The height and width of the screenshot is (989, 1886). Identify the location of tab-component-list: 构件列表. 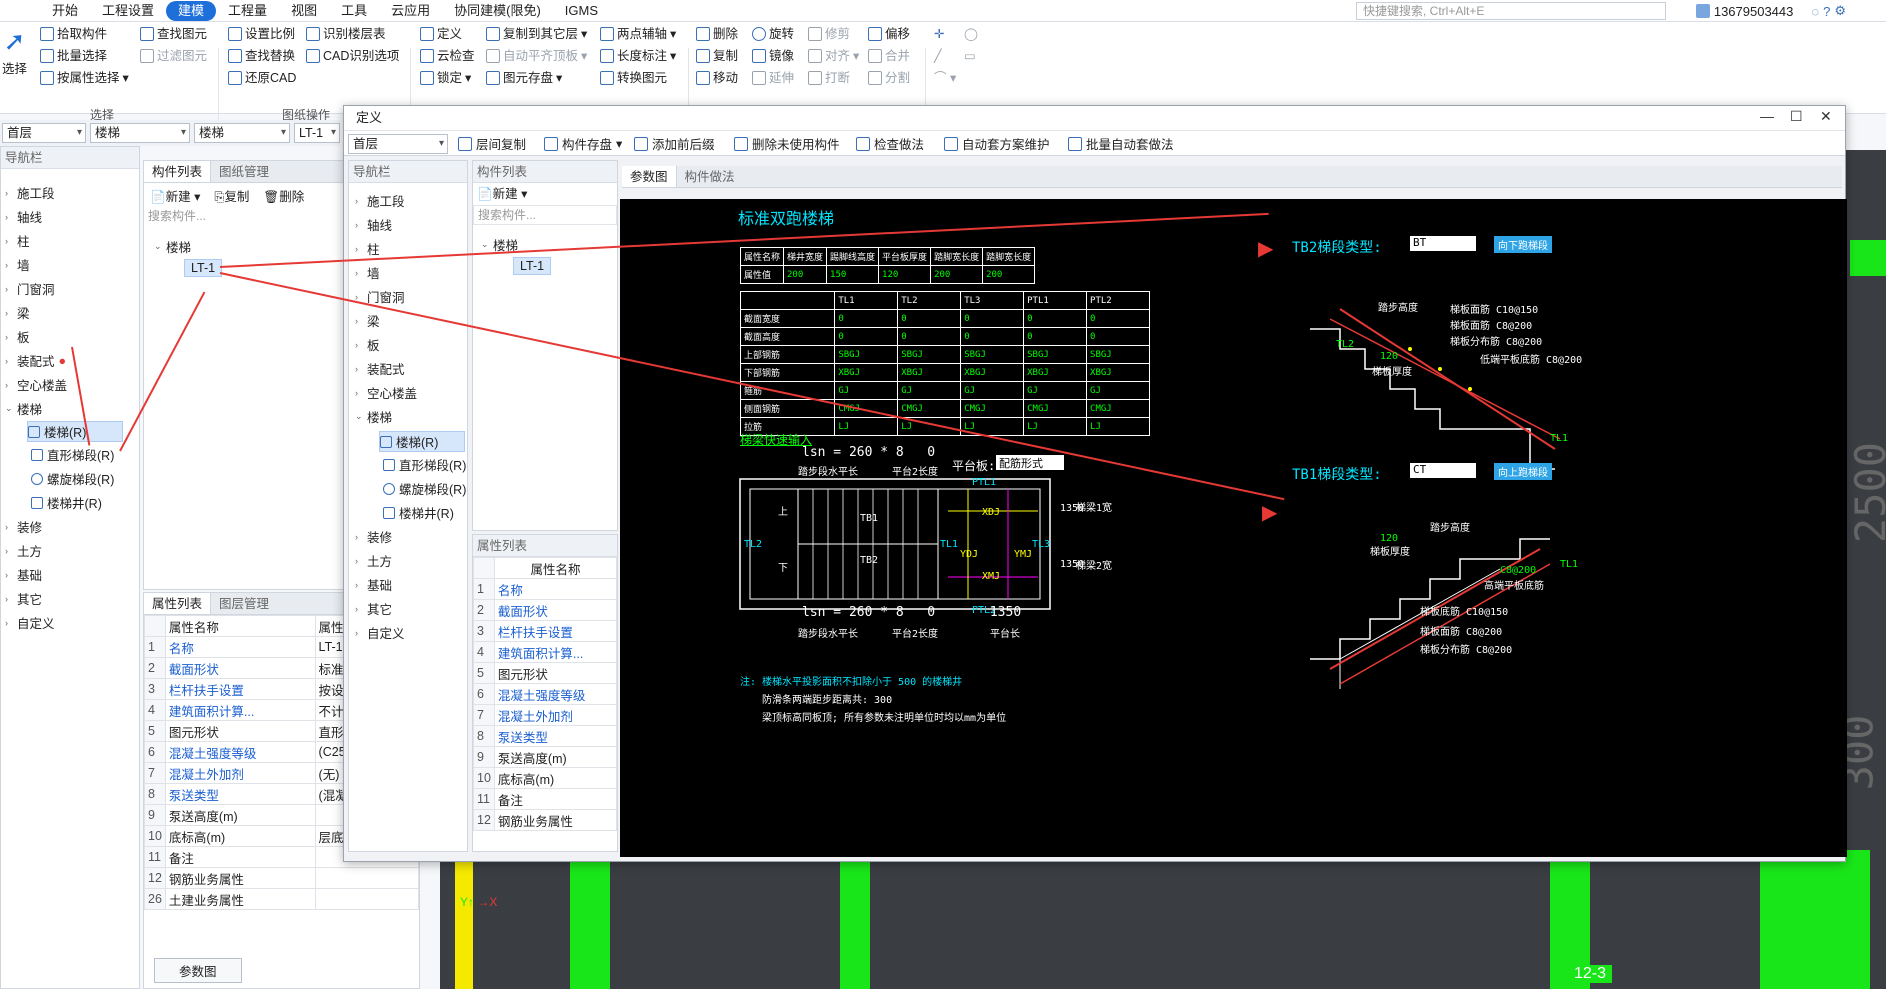
(178, 171).